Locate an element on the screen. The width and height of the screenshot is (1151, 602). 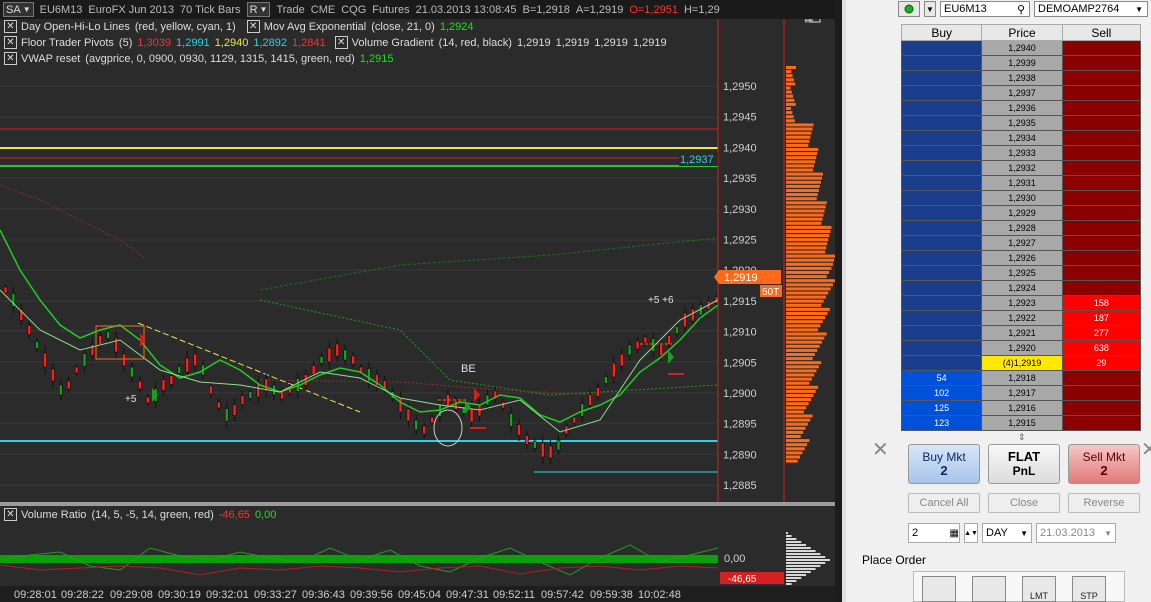
buy-cell: 54 is located at coordinates (941, 378).